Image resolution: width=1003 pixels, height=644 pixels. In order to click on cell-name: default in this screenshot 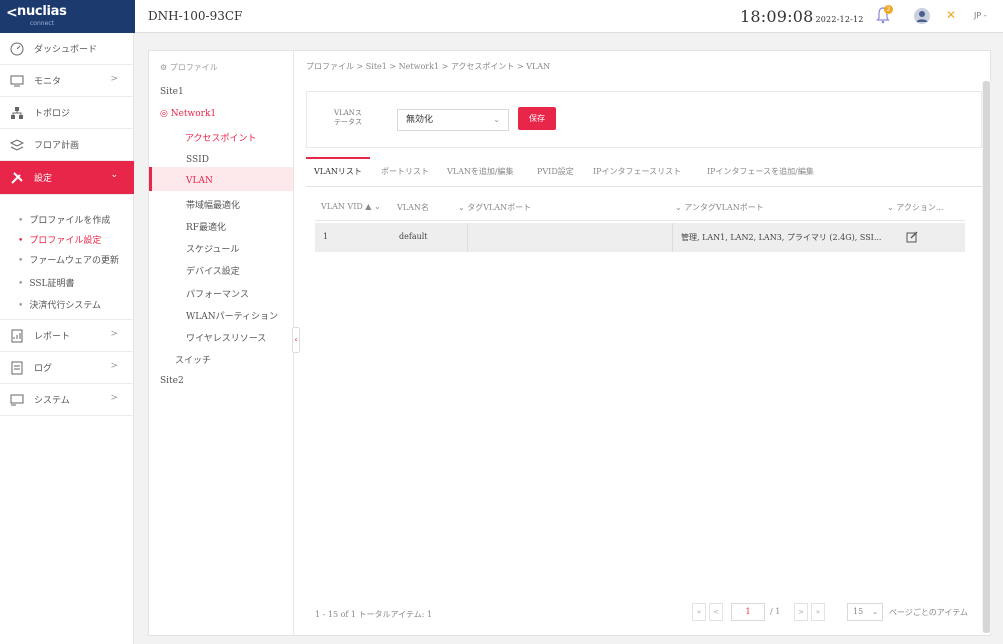, I will do `click(413, 236)`.